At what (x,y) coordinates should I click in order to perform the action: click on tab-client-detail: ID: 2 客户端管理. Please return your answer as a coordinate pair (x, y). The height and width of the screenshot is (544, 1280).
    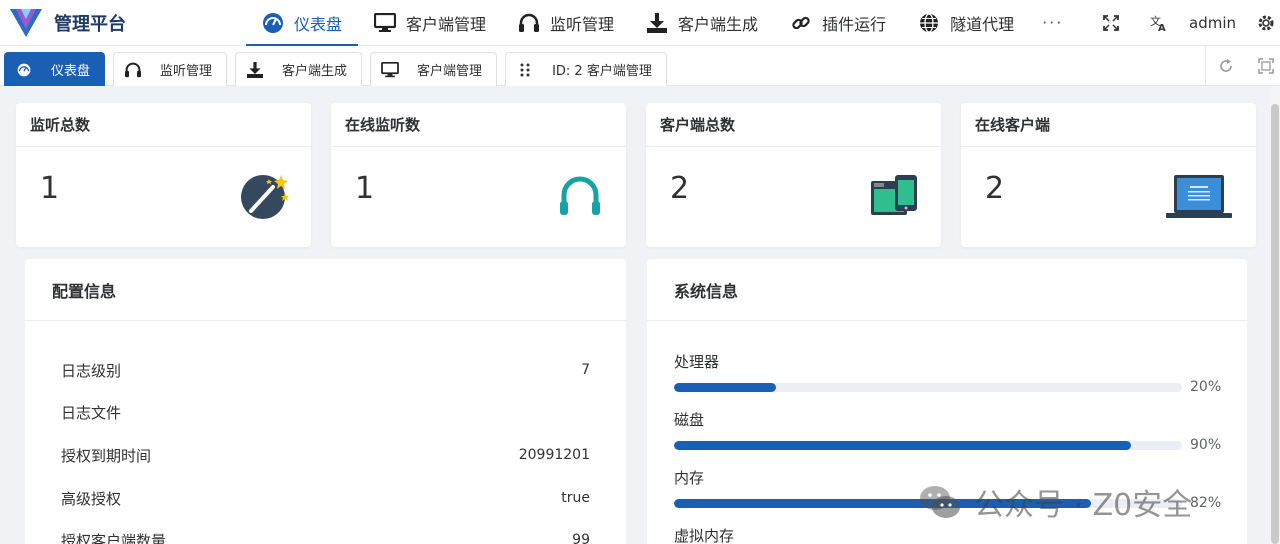
    Looking at the image, I should click on (586, 69).